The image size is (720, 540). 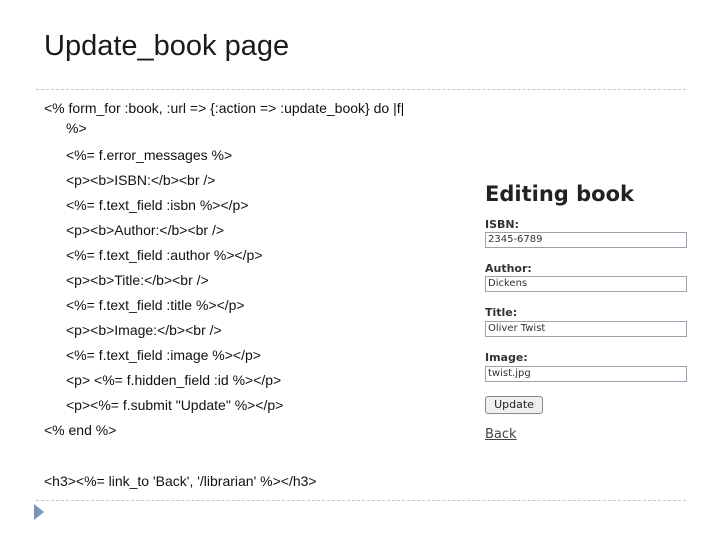 What do you see at coordinates (145, 230) in the screenshot?
I see `code-line: <p><b>Author:</b><br />` at bounding box center [145, 230].